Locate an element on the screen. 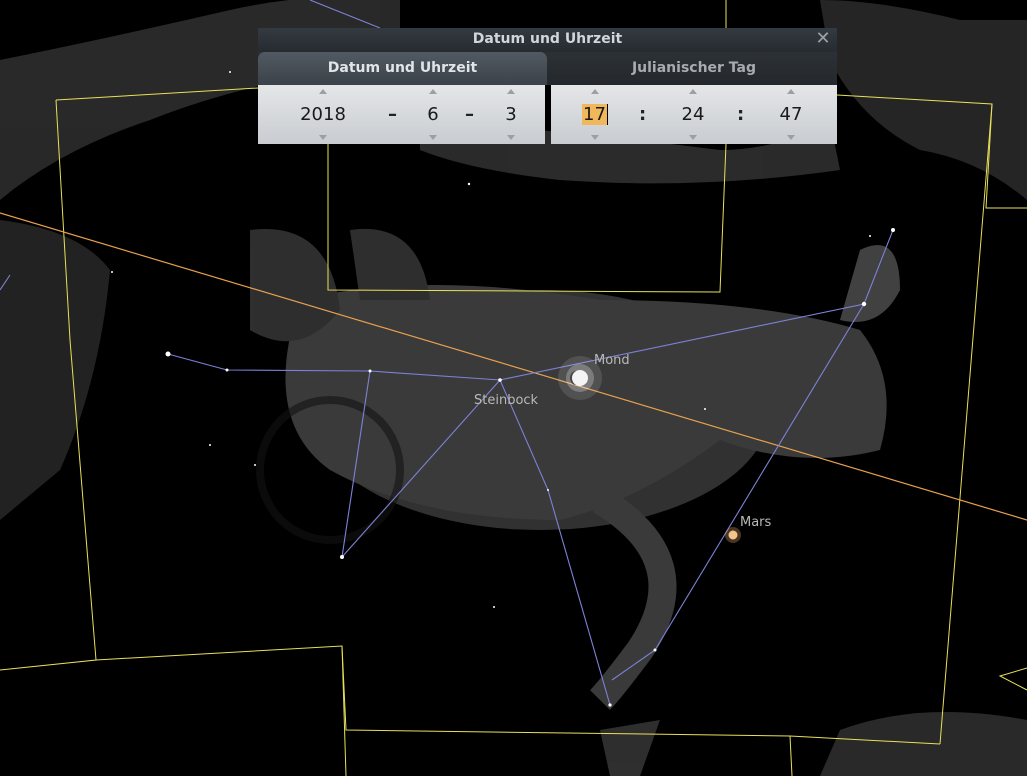 Image resolution: width=1027 pixels, height=776 pixels. month-value: 6 is located at coordinates (433, 114).